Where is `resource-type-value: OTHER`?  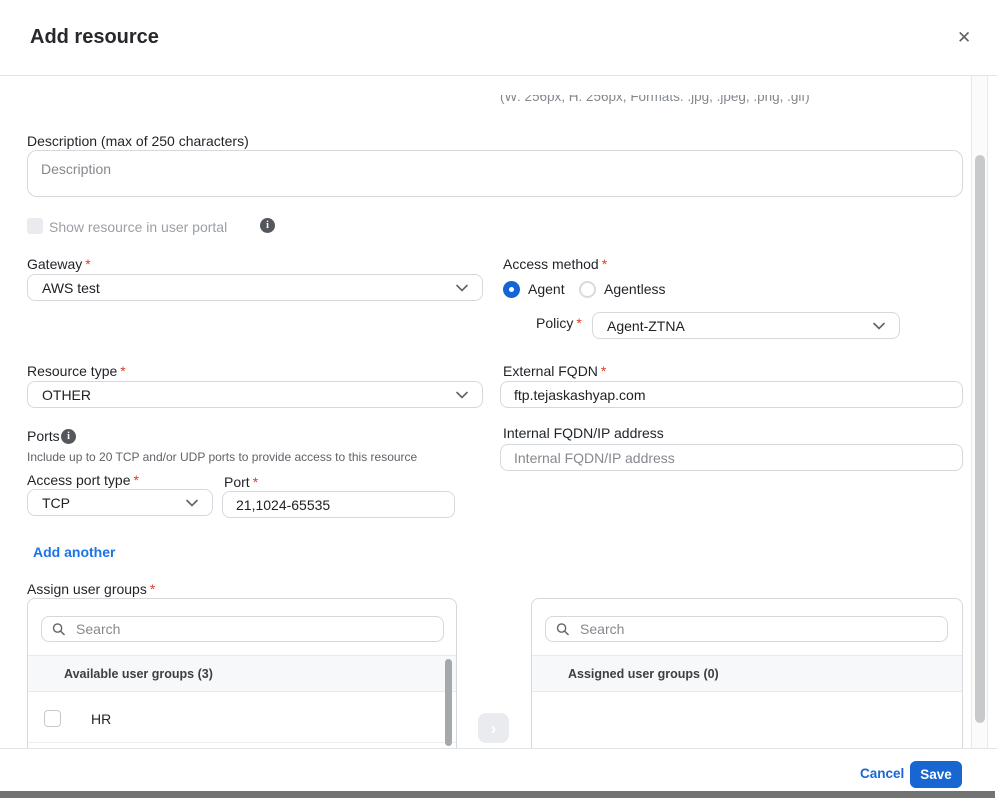
resource-type-value: OTHER is located at coordinates (66, 394).